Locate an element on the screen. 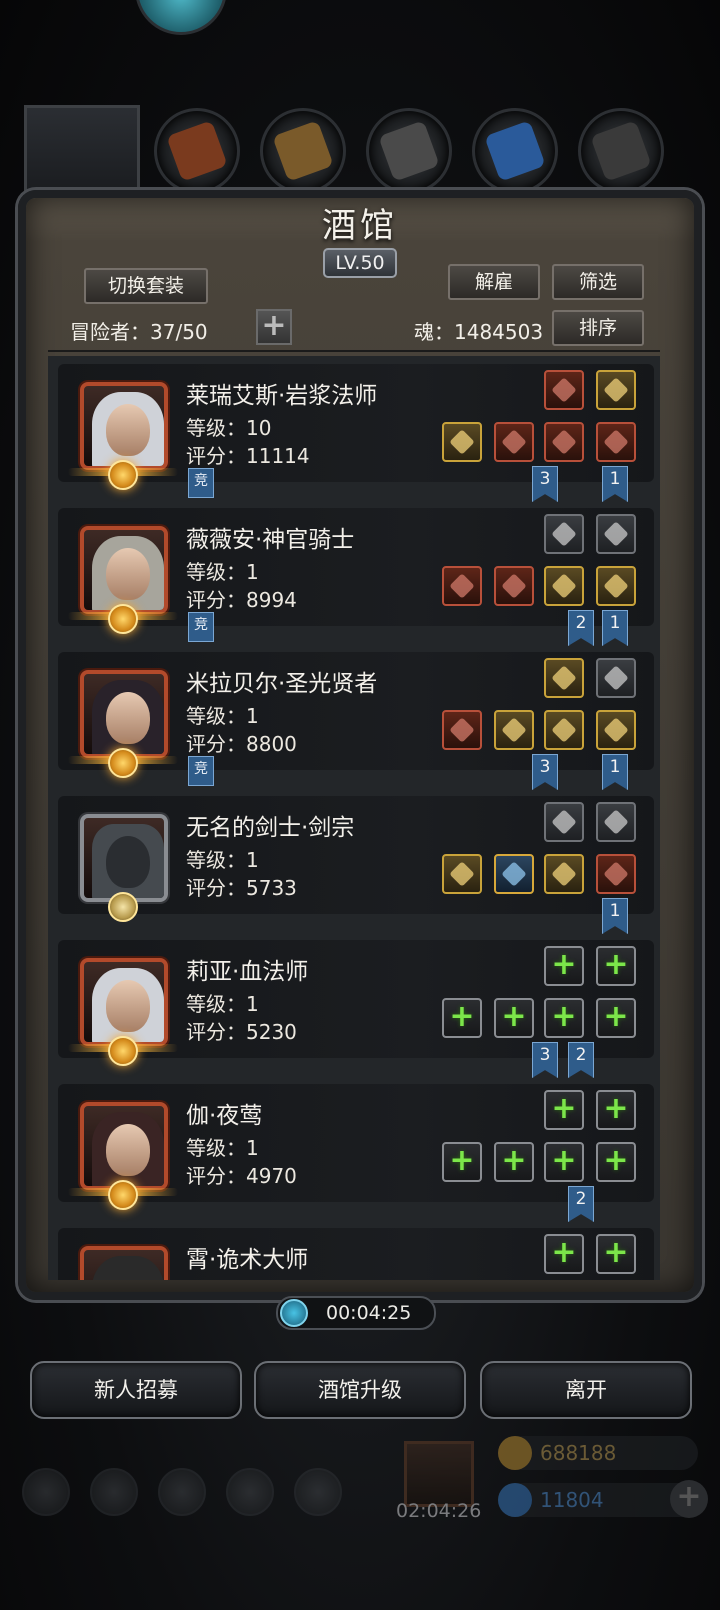 The image size is (720, 1610). settings-gear-icon is located at coordinates (46, 1492).